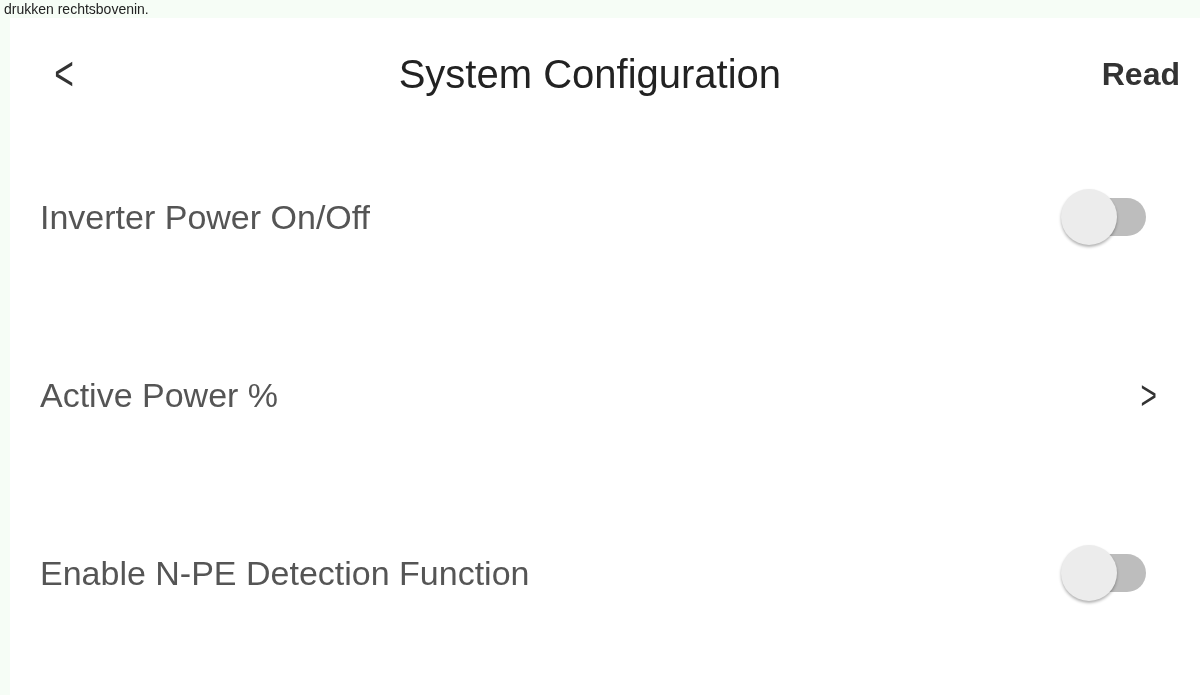 This screenshot has height=695, width=1200. What do you see at coordinates (159, 395) in the screenshot?
I see `setting-label: Active Power %` at bounding box center [159, 395].